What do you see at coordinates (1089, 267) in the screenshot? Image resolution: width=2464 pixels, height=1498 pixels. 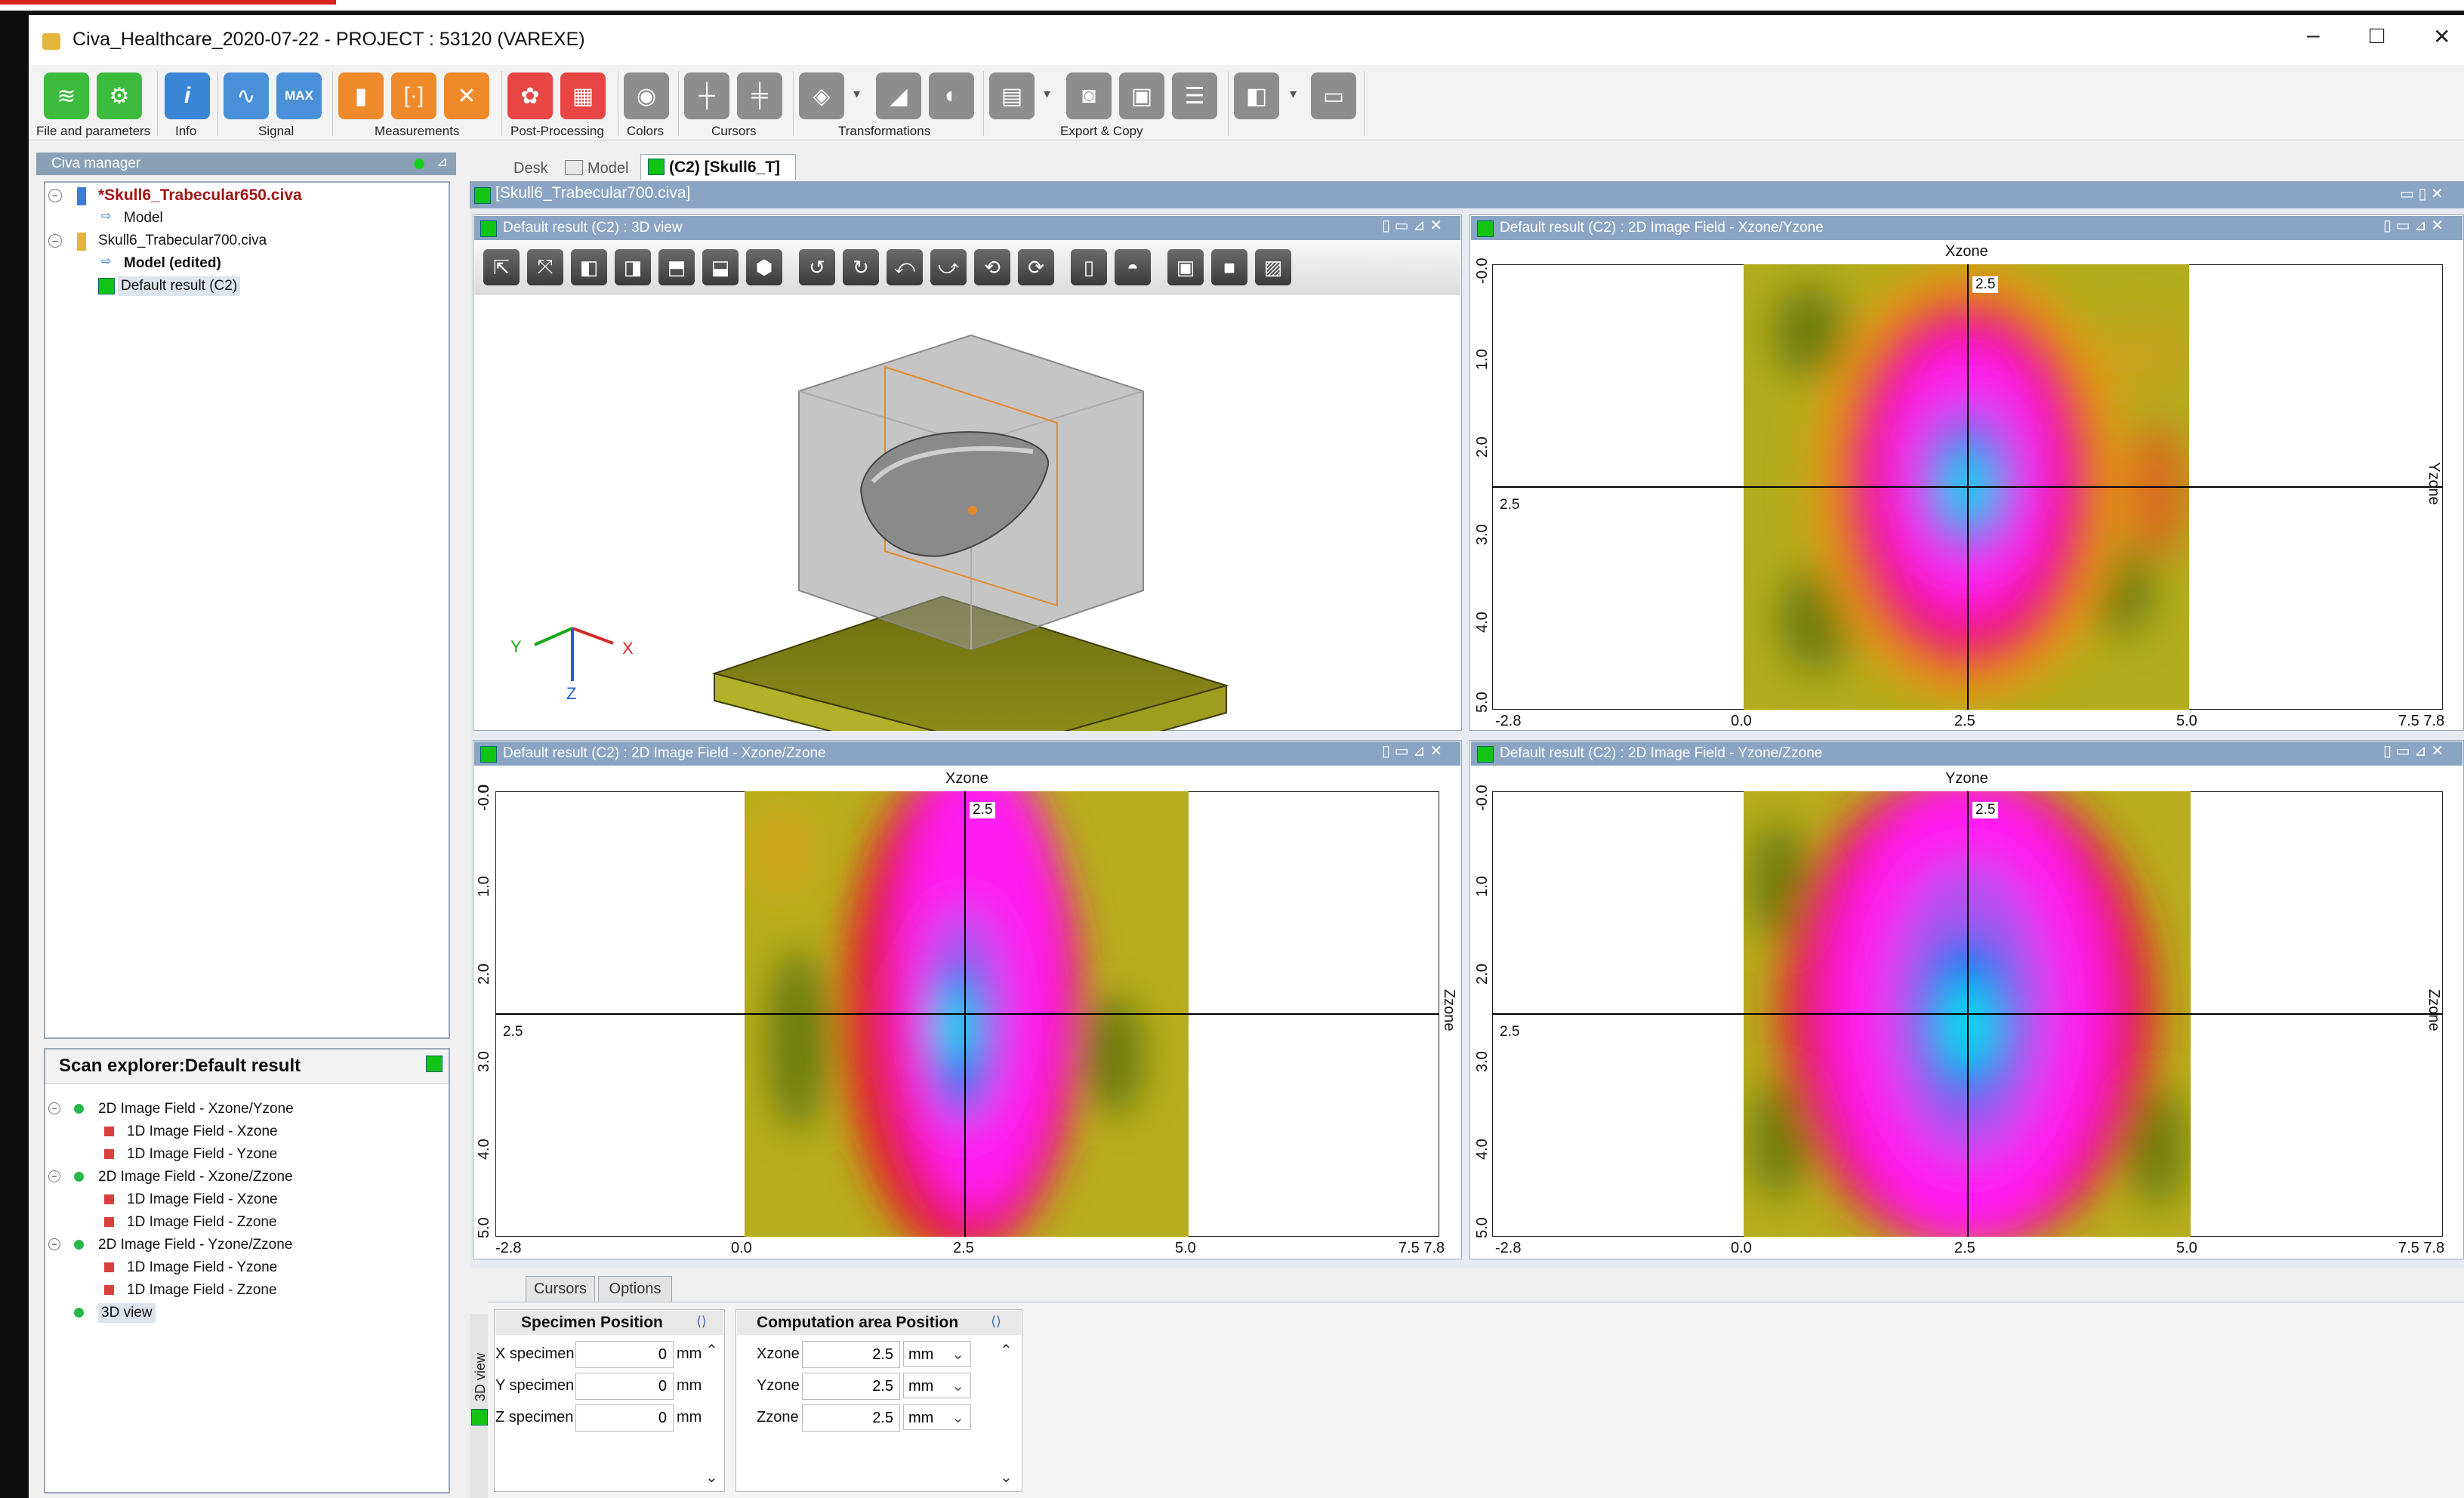 I see `slice-icon: ▯` at bounding box center [1089, 267].